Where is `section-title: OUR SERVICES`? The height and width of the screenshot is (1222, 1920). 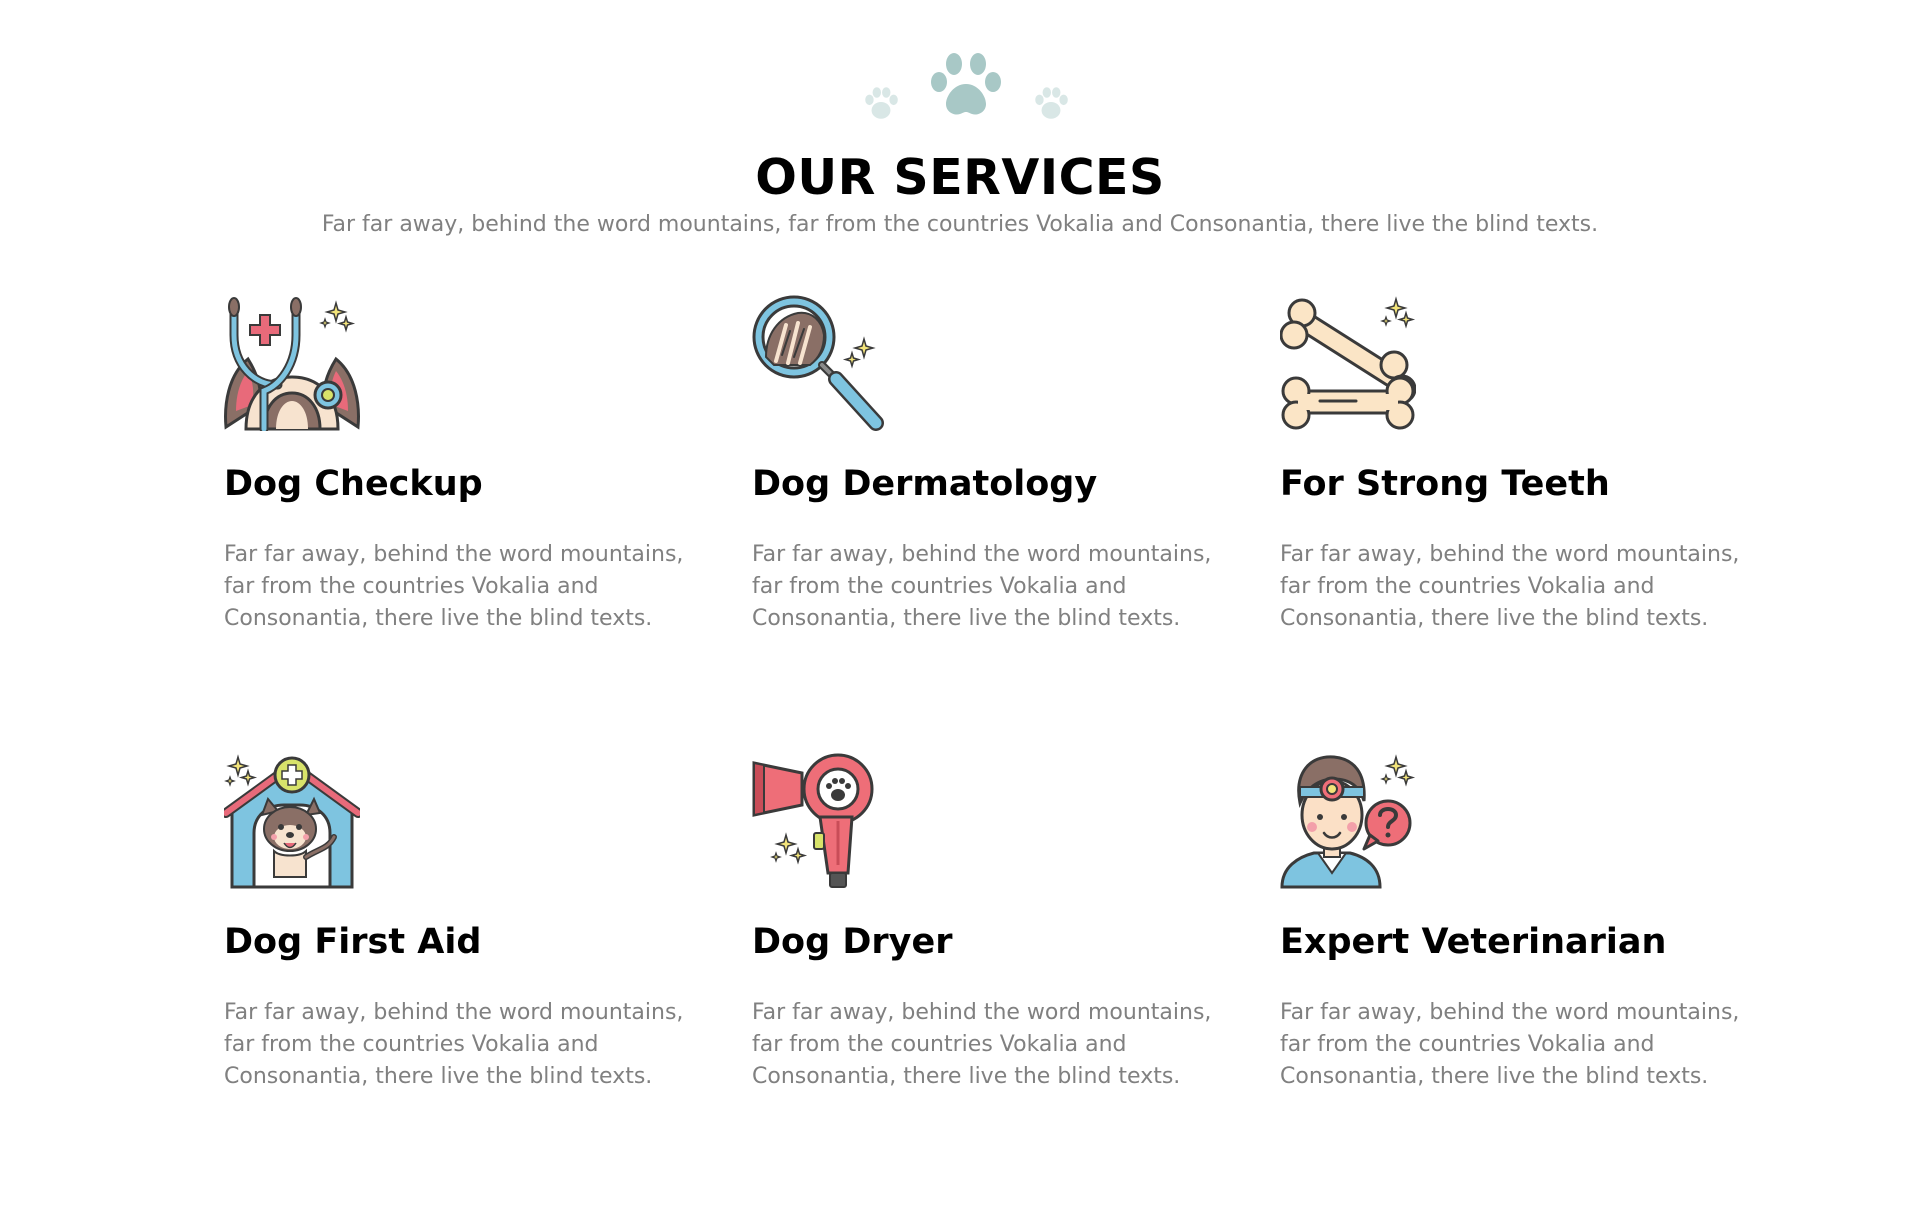 section-title: OUR SERVICES is located at coordinates (960, 177).